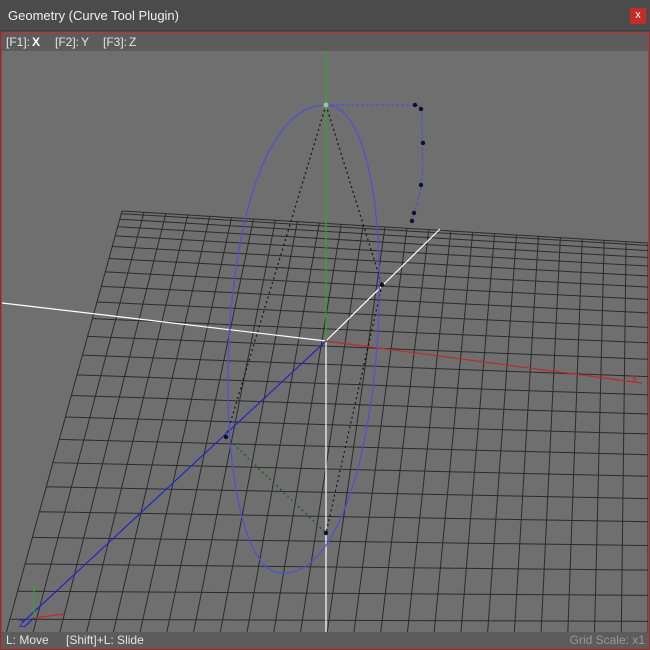  I want to click on white-axis-left, so click(164, 322).